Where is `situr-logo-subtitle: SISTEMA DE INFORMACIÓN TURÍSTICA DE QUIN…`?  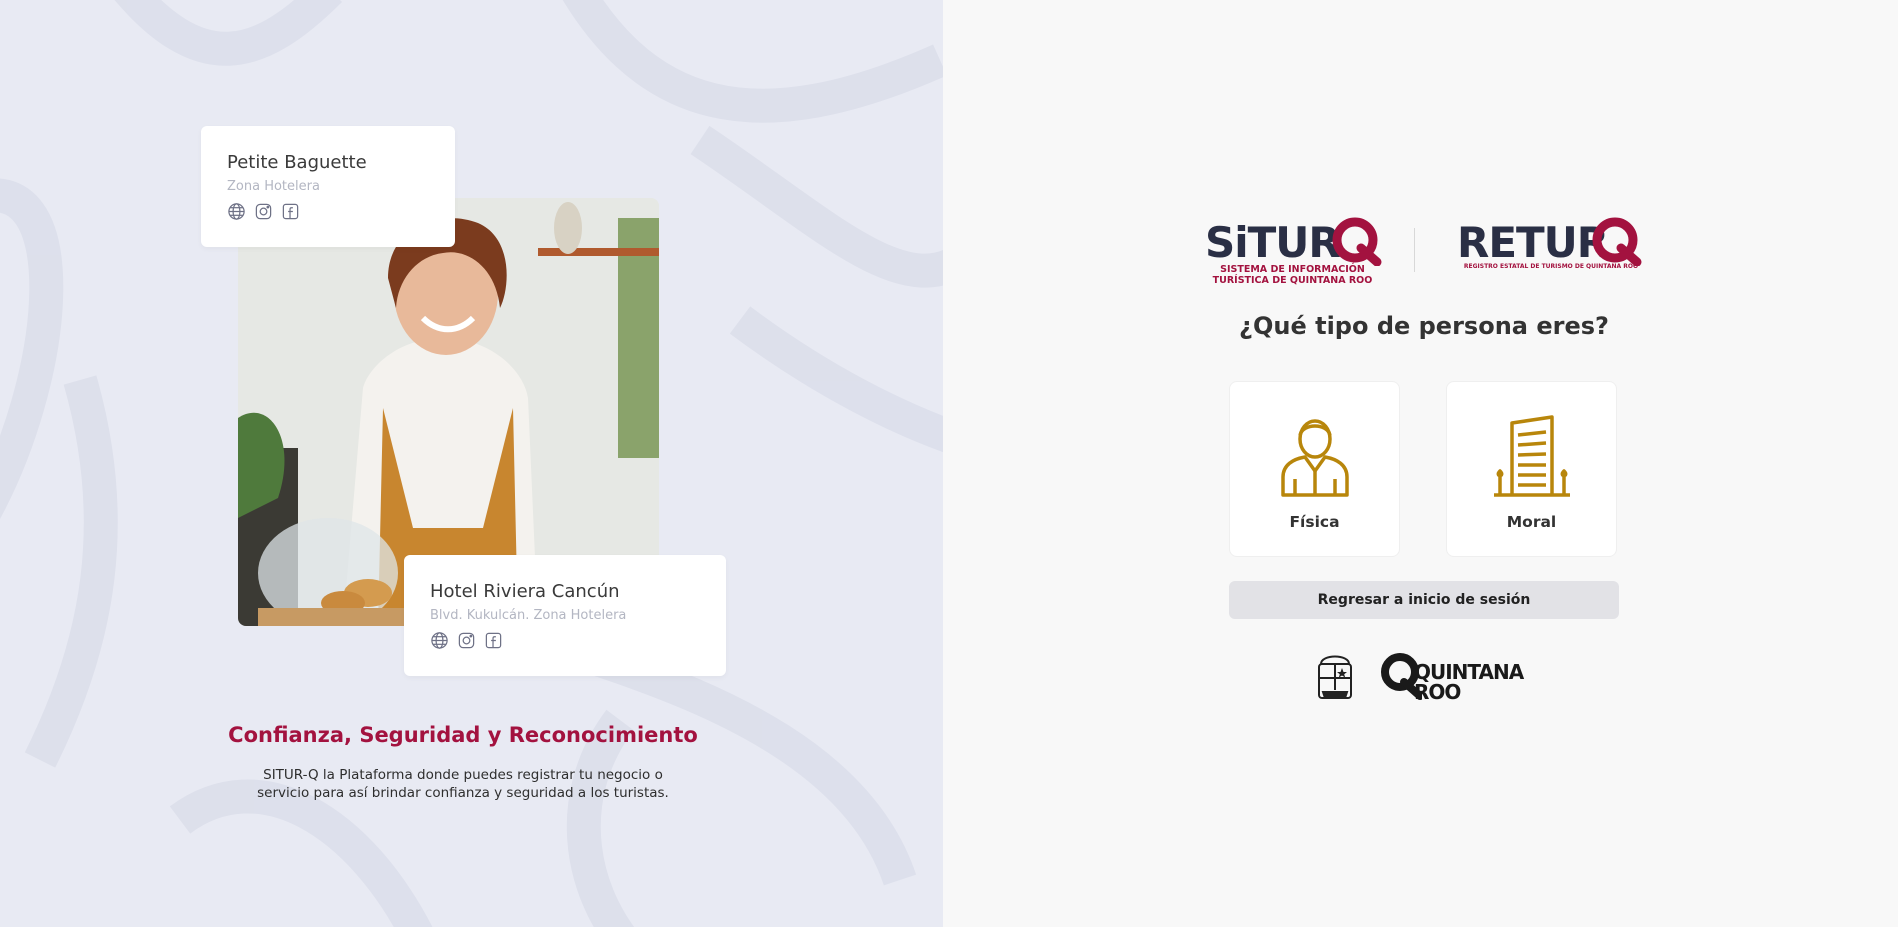 situr-logo-subtitle: SISTEMA DE INFORMACIÓN TURÍSTICA DE QUIN… is located at coordinates (1292, 275).